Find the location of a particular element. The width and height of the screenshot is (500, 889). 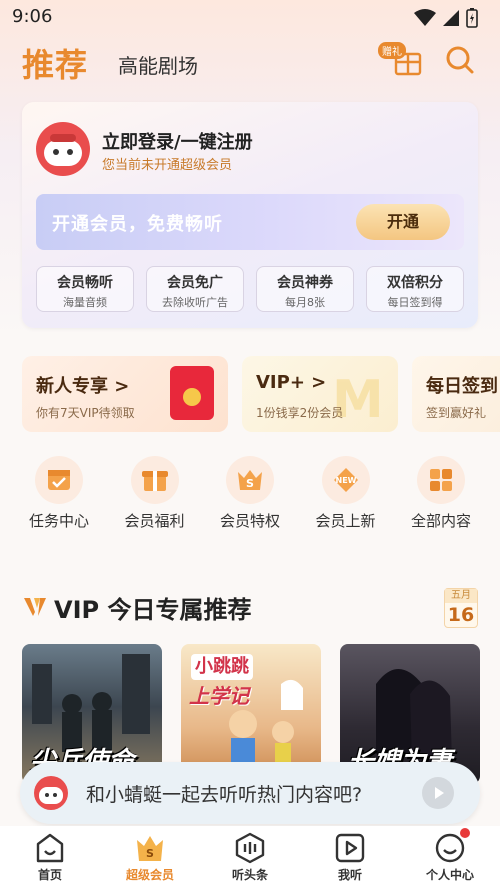

perk-subtitle: 海量音频 is located at coordinates (85, 302).